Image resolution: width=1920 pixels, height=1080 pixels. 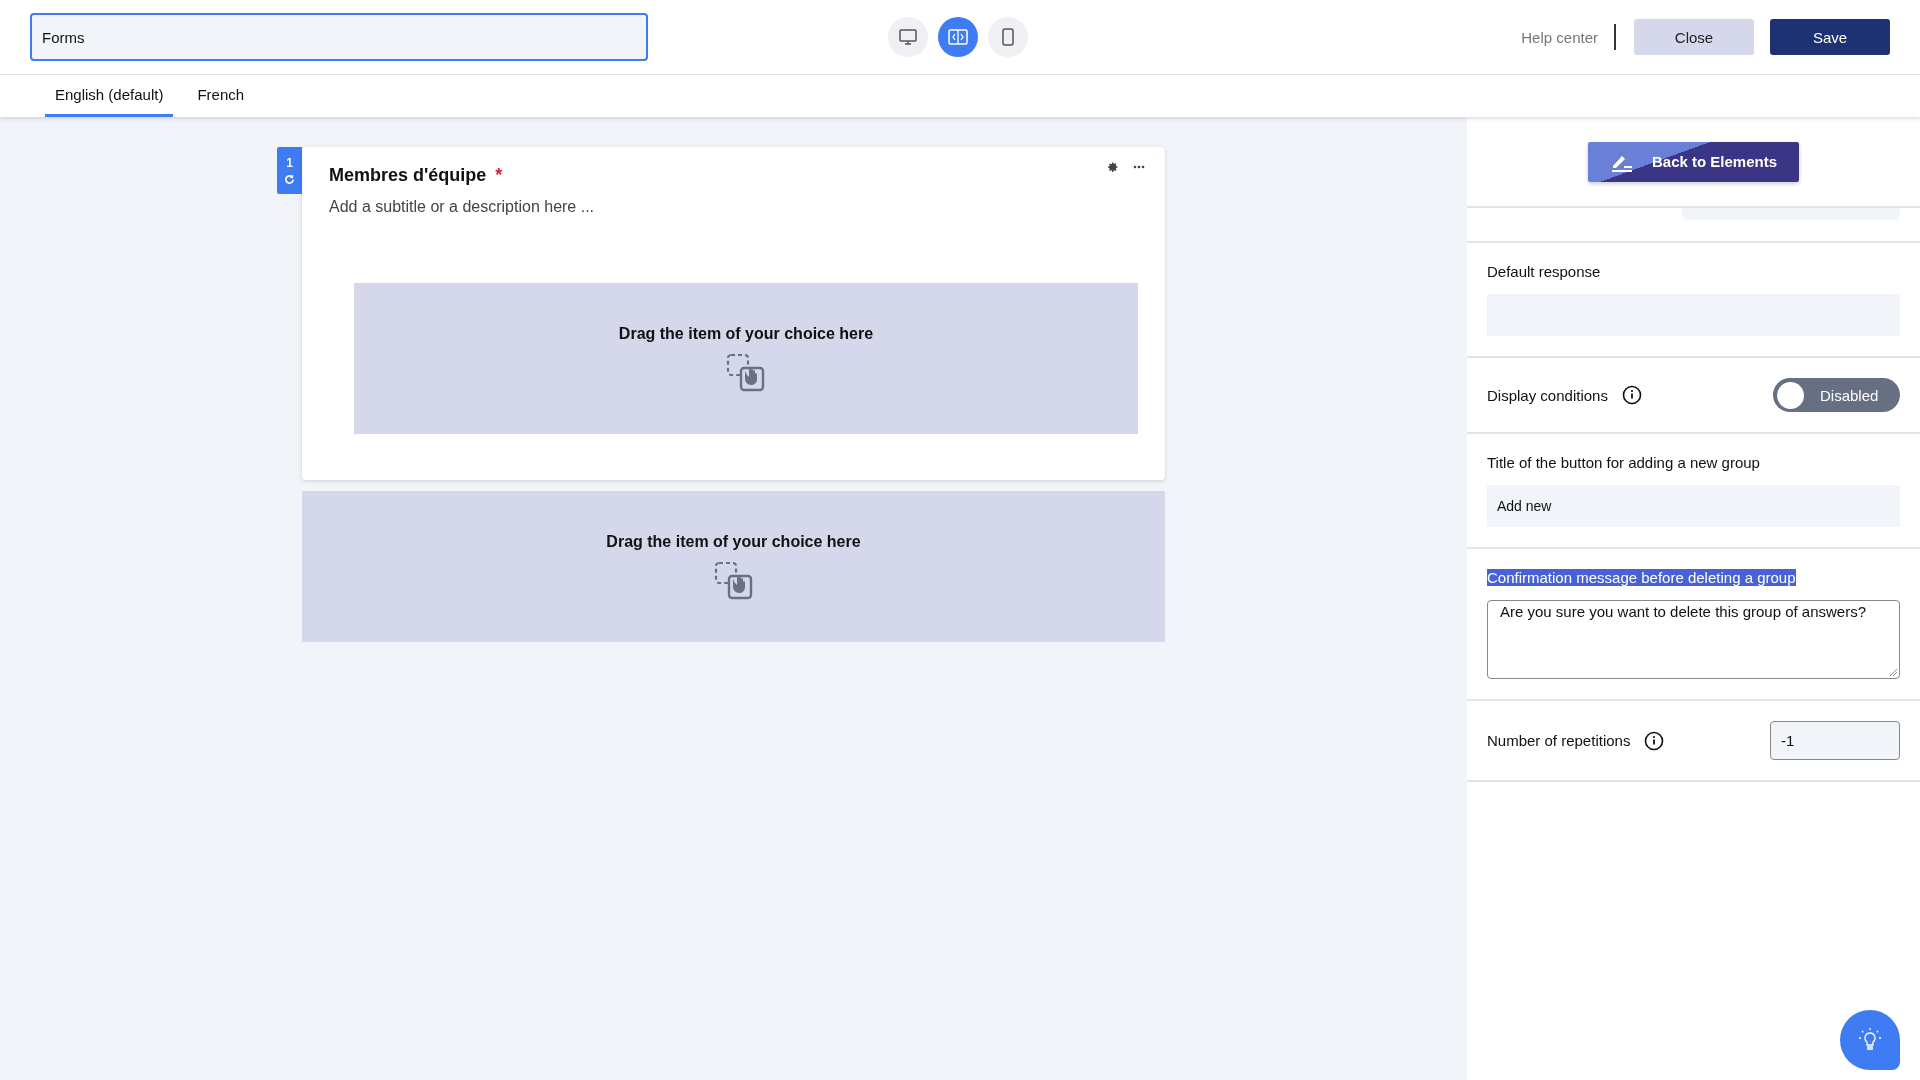 I want to click on partial-field, so click(x=1791, y=214).